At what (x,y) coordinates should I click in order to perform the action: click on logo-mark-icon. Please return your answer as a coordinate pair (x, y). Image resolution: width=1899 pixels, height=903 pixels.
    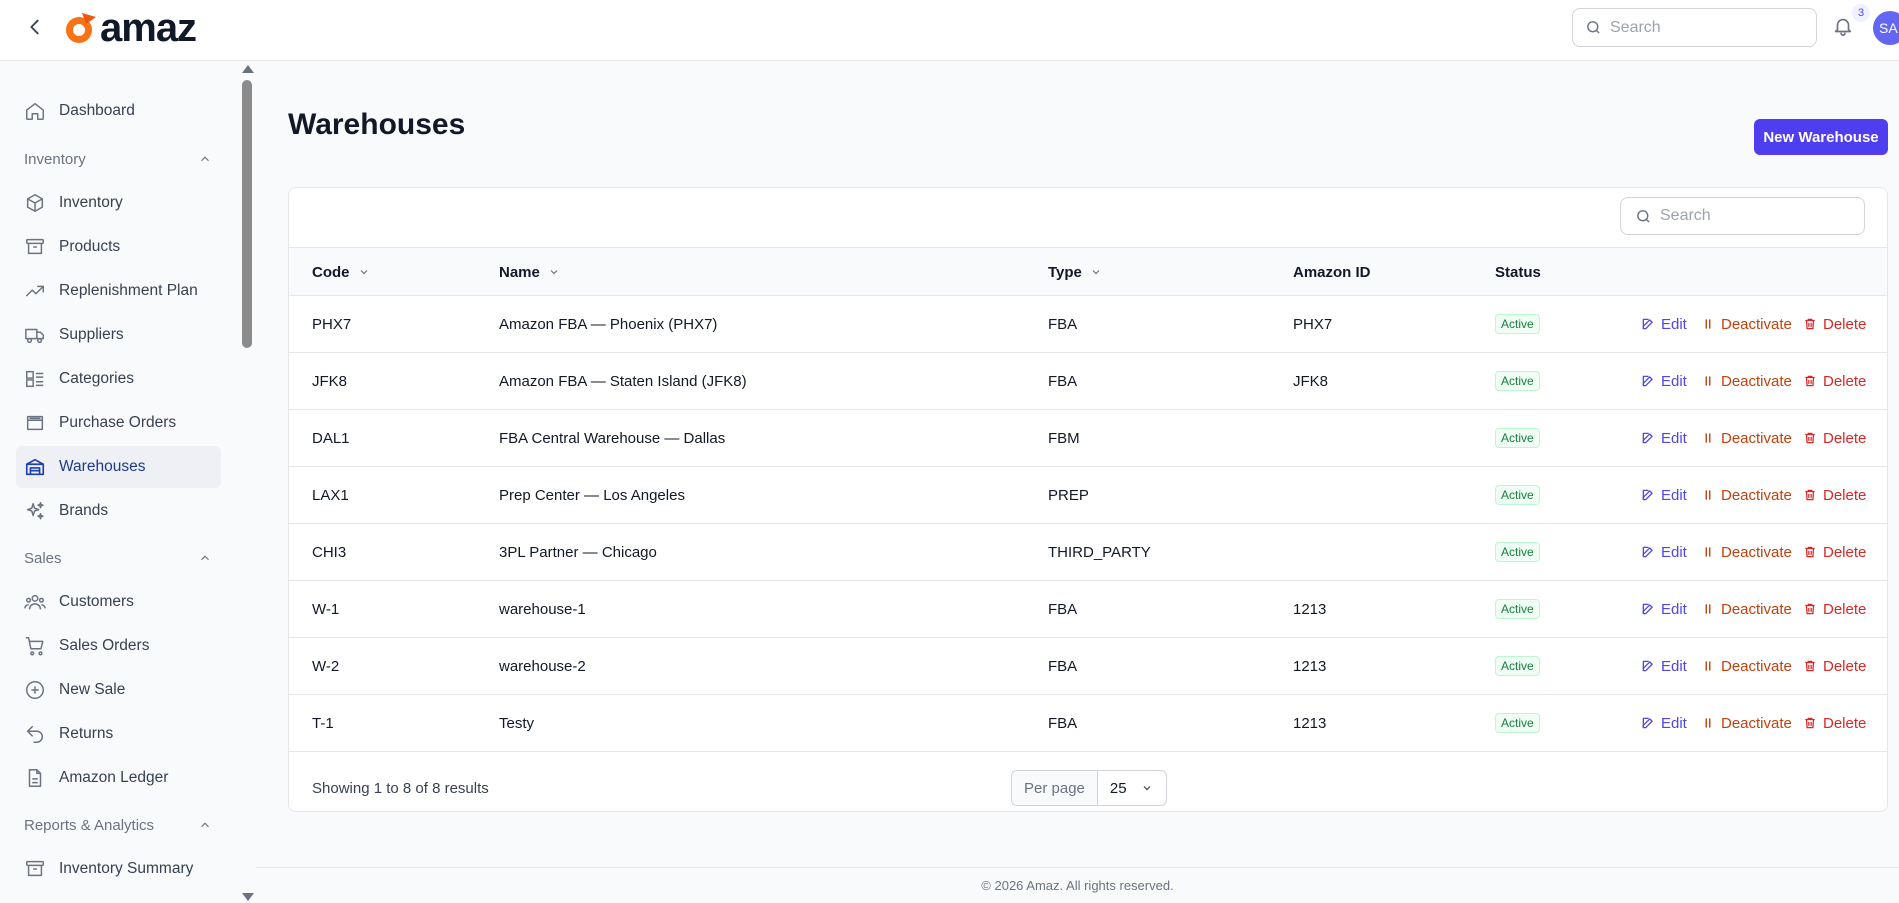
    Looking at the image, I should click on (80, 28).